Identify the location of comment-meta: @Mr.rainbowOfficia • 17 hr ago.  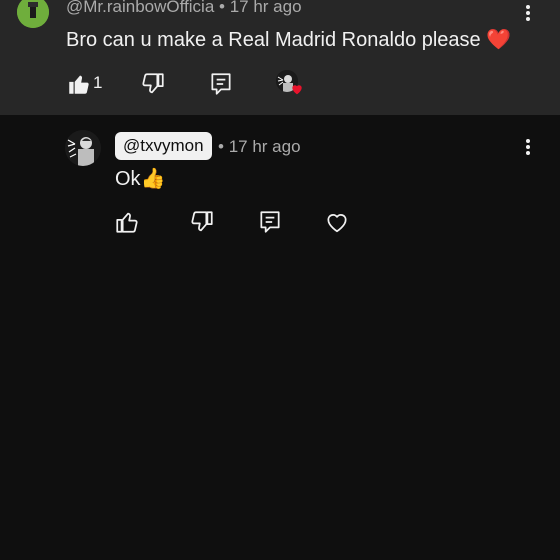
(184, 8).